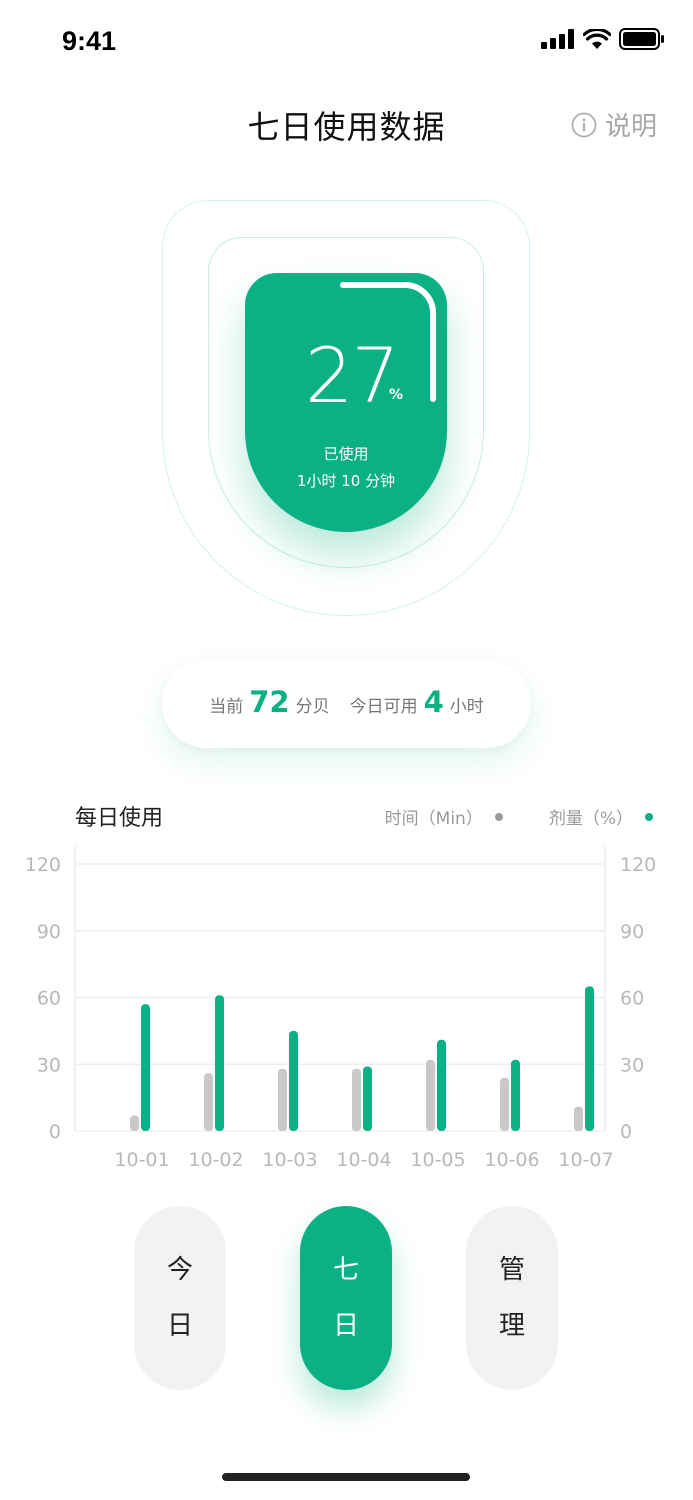 The width and height of the screenshot is (693, 1500). Describe the element at coordinates (590, 819) in the screenshot. I see `legend-dose-label: 剂量（%）` at that location.